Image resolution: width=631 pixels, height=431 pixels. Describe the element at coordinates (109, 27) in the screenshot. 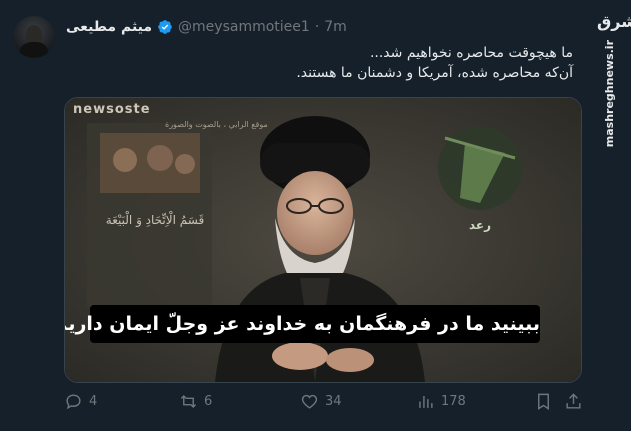

I see `display-name: میثم مطیعی` at that location.